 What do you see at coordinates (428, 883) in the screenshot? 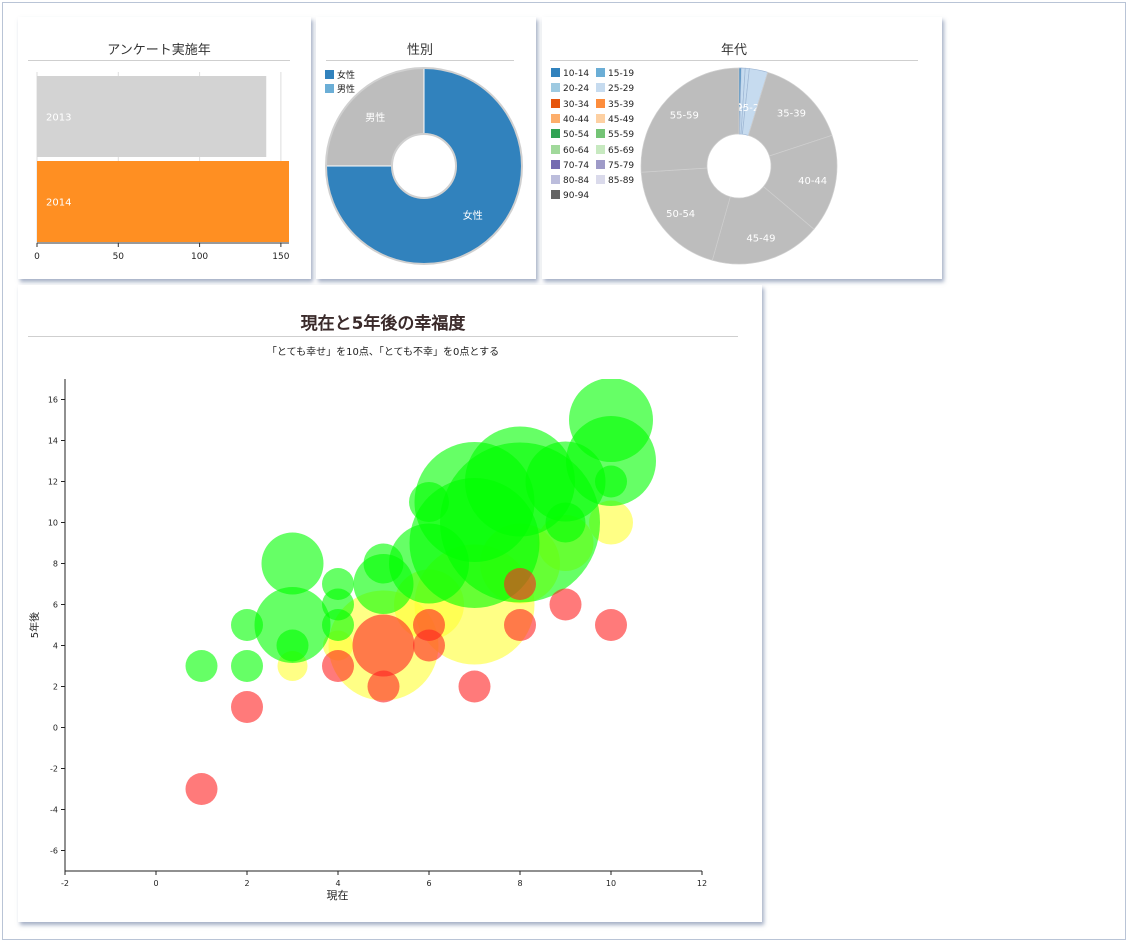
I see `x-tick-label: 6` at bounding box center [428, 883].